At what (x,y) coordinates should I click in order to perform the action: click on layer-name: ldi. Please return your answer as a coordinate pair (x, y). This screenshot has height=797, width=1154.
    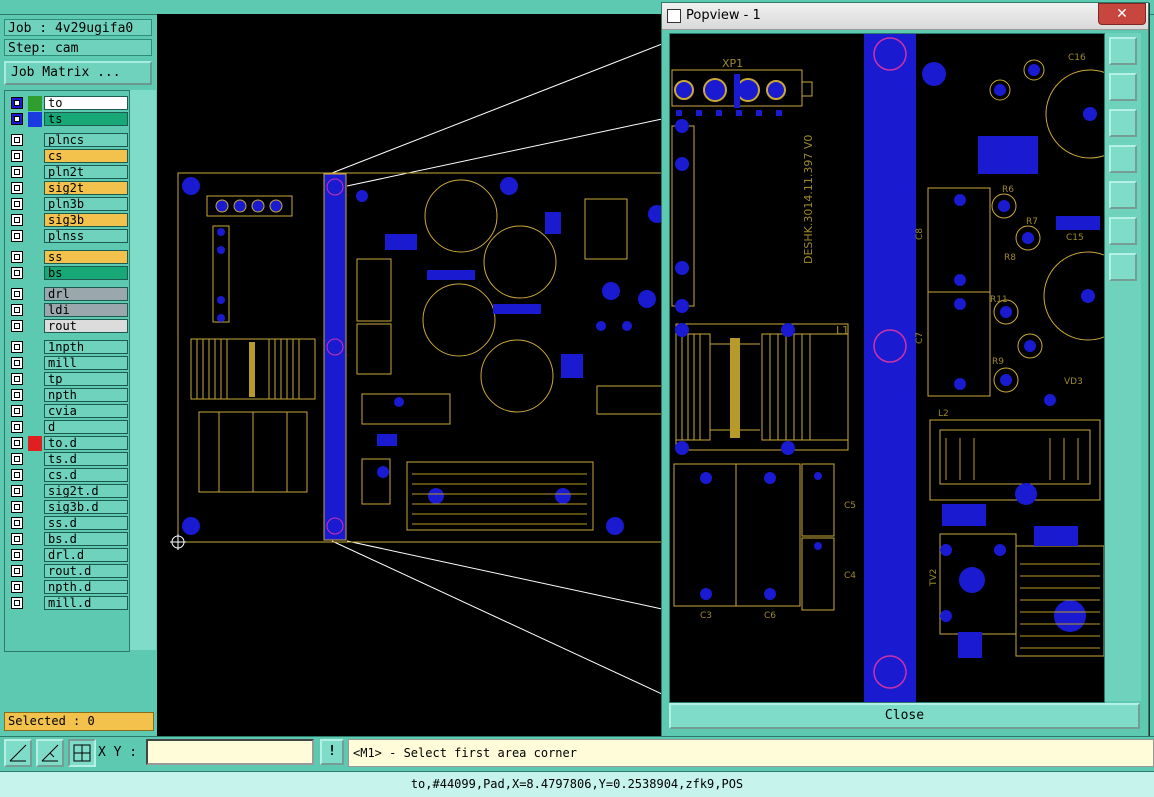
    Looking at the image, I should click on (86, 310).